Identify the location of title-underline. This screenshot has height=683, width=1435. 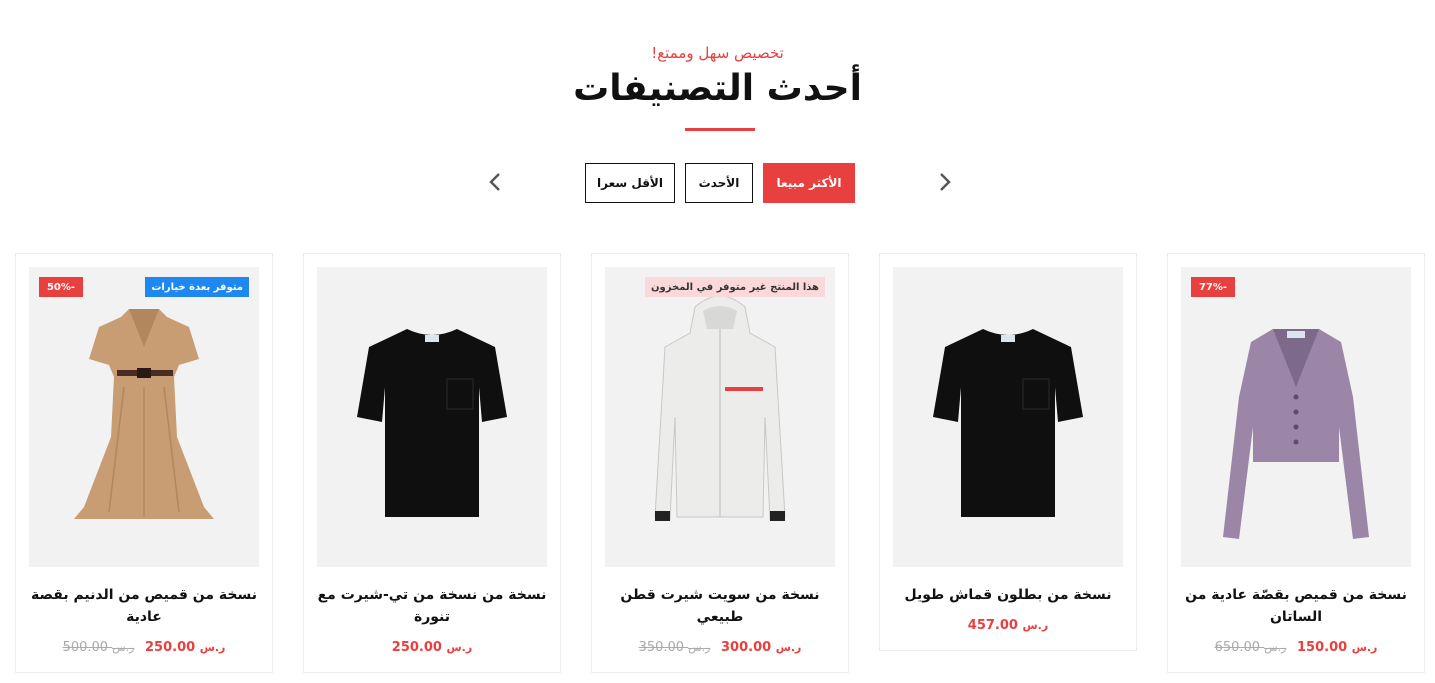
(720, 129).